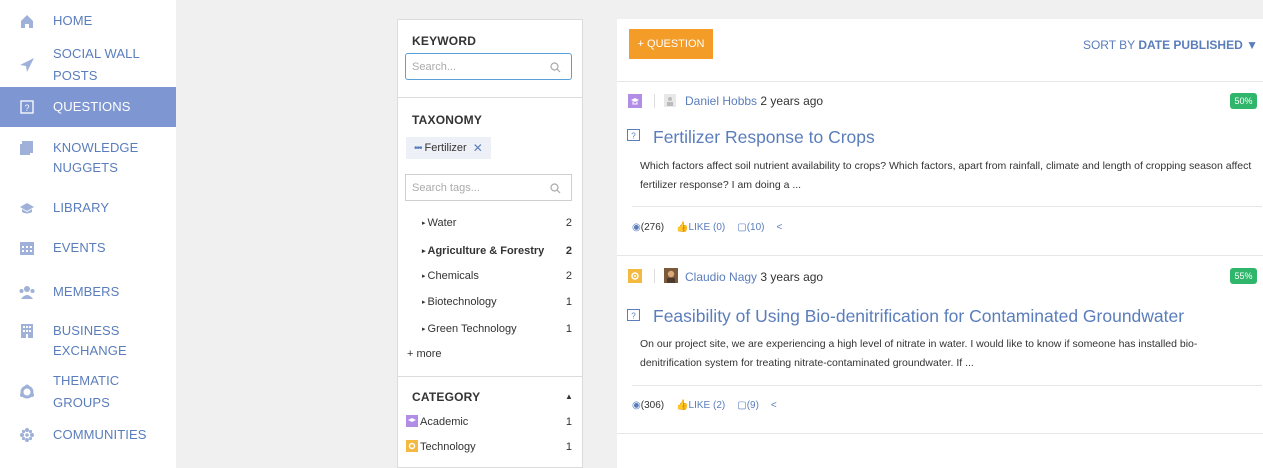 Image resolution: width=1263 pixels, height=468 pixels. What do you see at coordinates (447, 120) in the screenshot?
I see `taxonomy-title: TAXONOMY` at bounding box center [447, 120].